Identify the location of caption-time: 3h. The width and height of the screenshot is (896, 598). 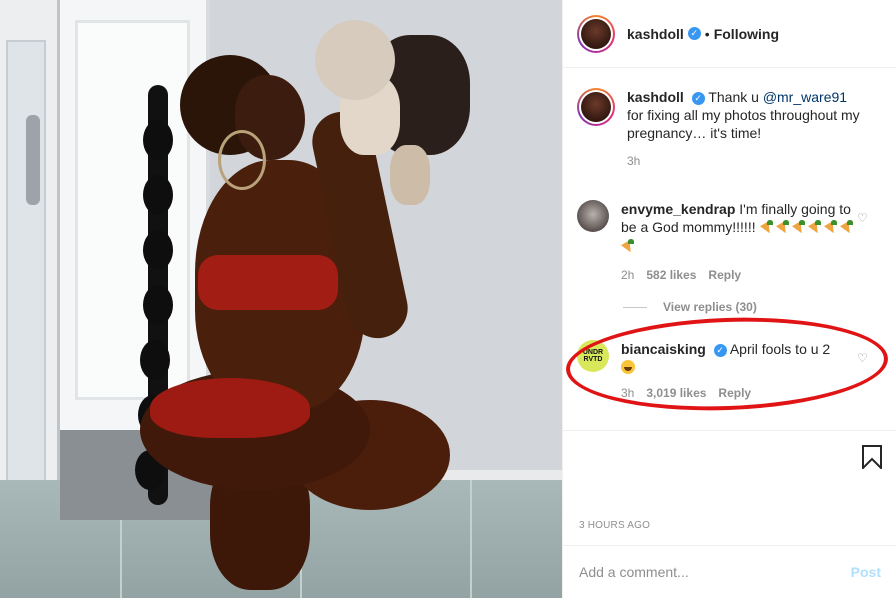
(633, 161).